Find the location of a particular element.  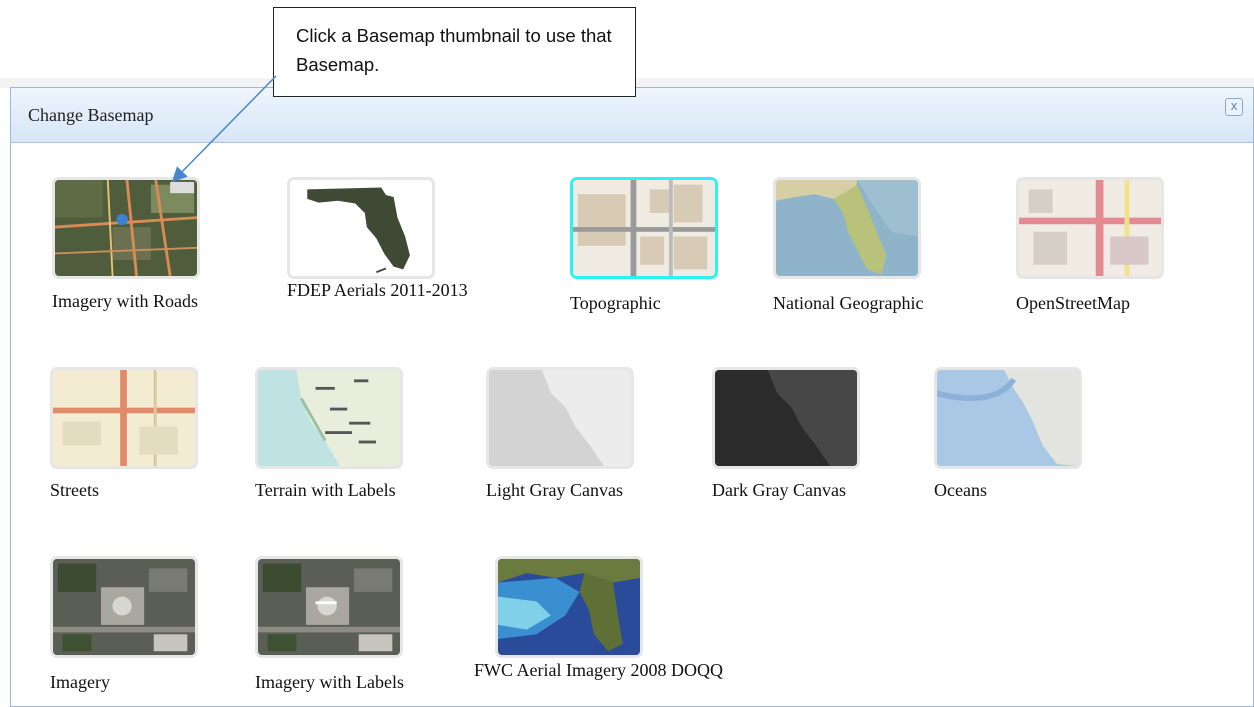

basemap-imagery: Imagery is located at coordinates (124, 624).